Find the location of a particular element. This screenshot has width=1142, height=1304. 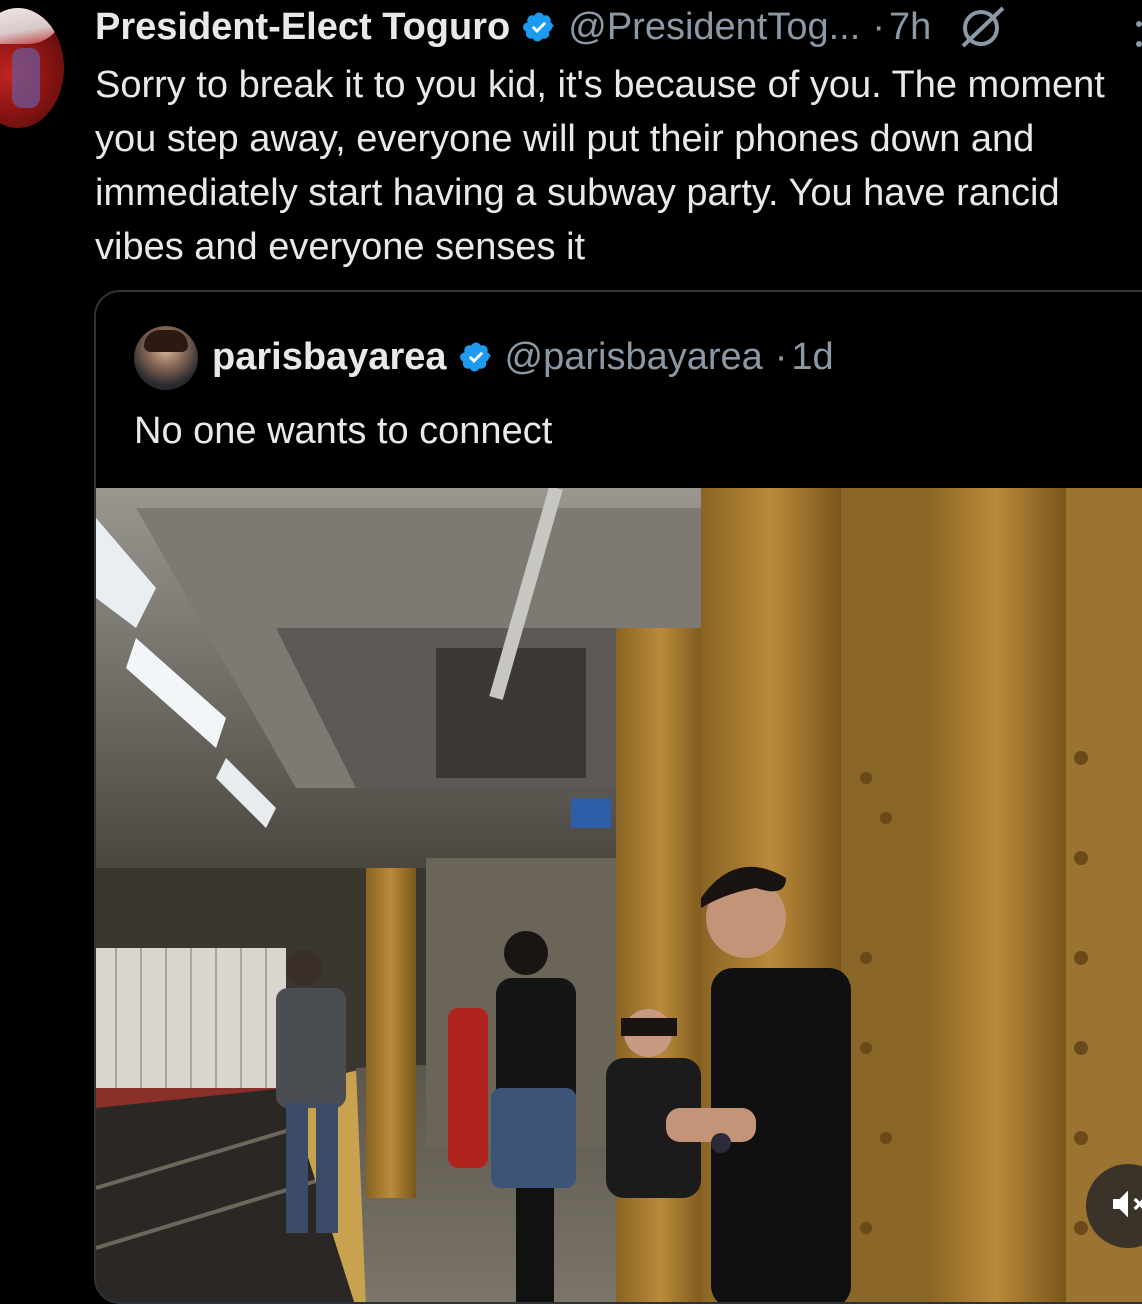

tweet-time: 7h is located at coordinates (910, 27).